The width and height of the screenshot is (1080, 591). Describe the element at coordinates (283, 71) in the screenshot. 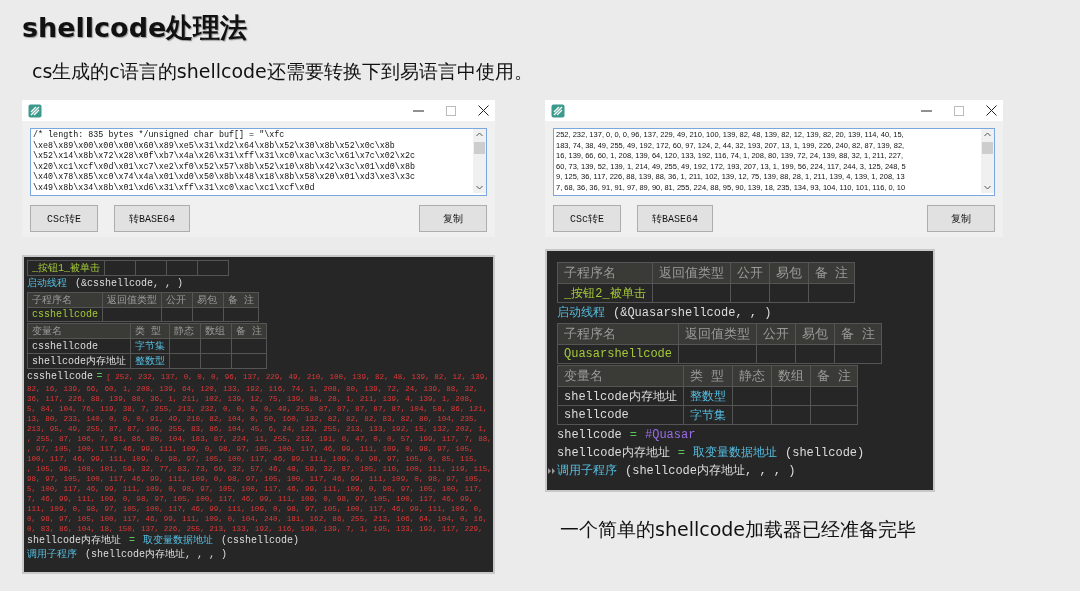

I see `slide-subtitle: cs生成的c语言的shellcode还需要转换下到易语言中使用。` at that location.